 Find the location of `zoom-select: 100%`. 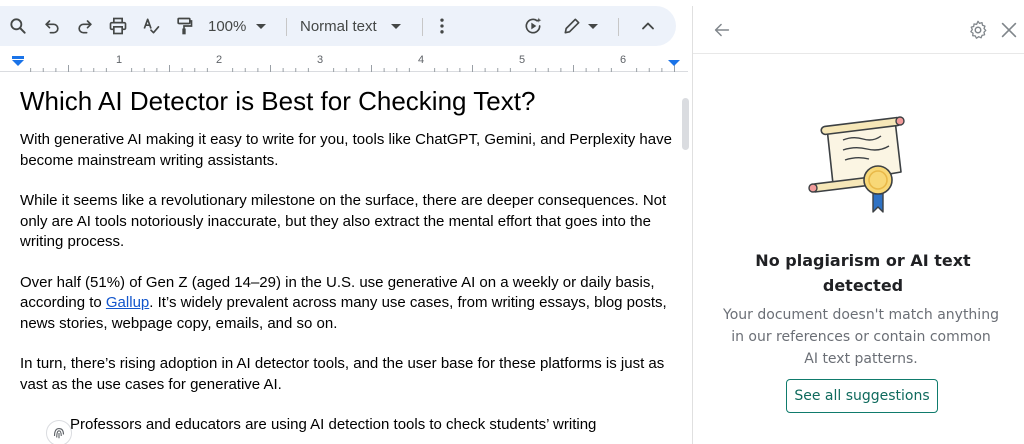

zoom-select: 100% is located at coordinates (237, 26).